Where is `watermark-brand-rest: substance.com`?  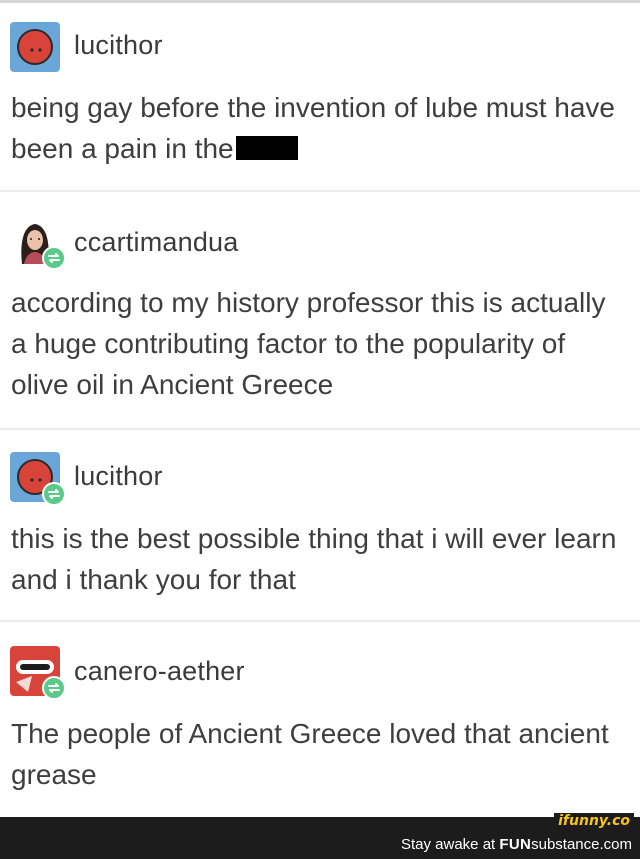
watermark-brand-rest: substance.com is located at coordinates (581, 844).